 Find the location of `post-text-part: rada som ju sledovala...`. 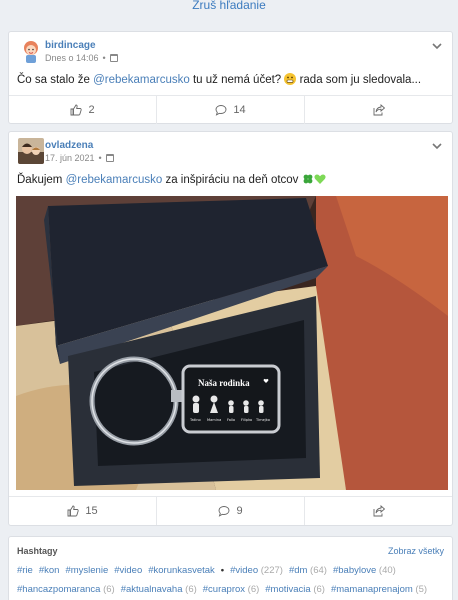

post-text-part: rada som ju sledovala... is located at coordinates (359, 80).